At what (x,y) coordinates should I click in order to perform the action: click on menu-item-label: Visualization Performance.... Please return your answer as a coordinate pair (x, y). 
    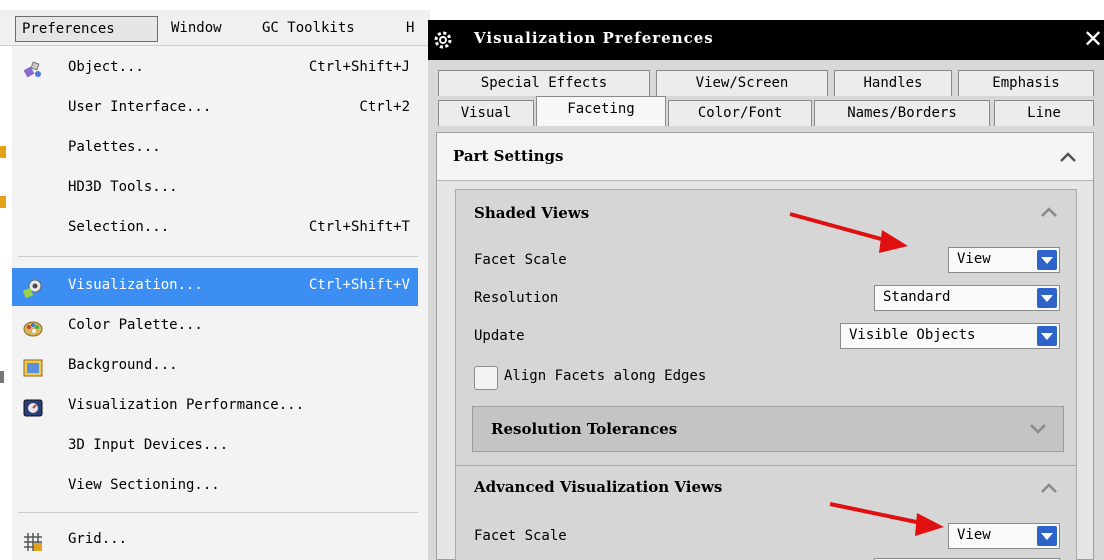
    Looking at the image, I should click on (186, 405).